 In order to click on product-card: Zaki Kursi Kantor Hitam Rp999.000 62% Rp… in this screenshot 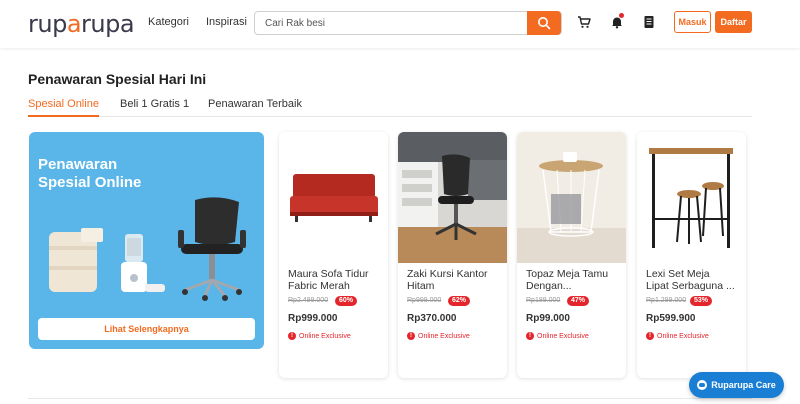, I will do `click(452, 255)`.